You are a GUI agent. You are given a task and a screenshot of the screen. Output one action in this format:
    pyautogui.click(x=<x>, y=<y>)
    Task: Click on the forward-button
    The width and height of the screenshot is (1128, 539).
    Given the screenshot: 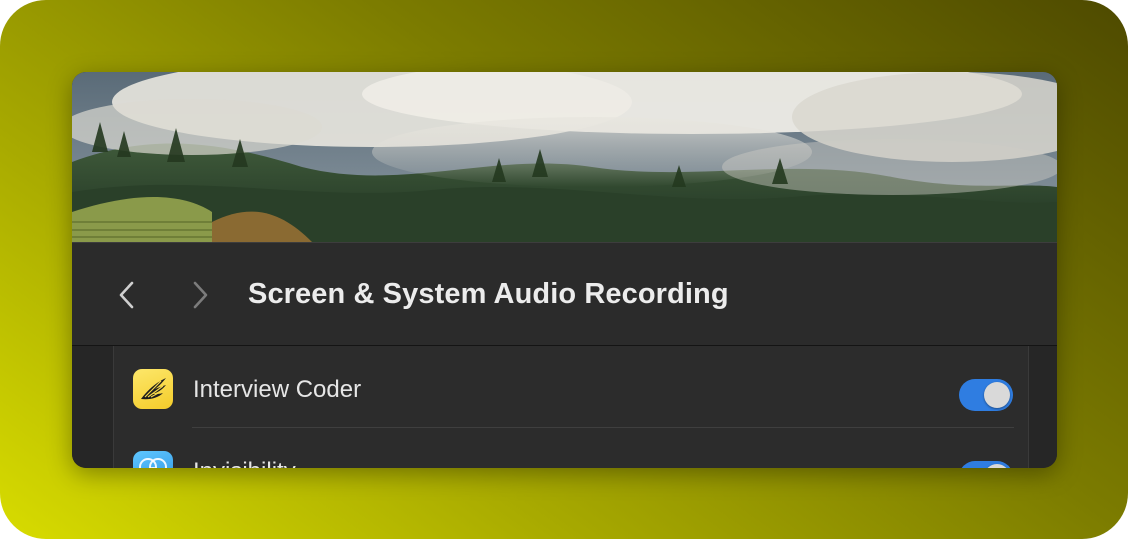 What is the action you would take?
    pyautogui.click(x=200, y=295)
    